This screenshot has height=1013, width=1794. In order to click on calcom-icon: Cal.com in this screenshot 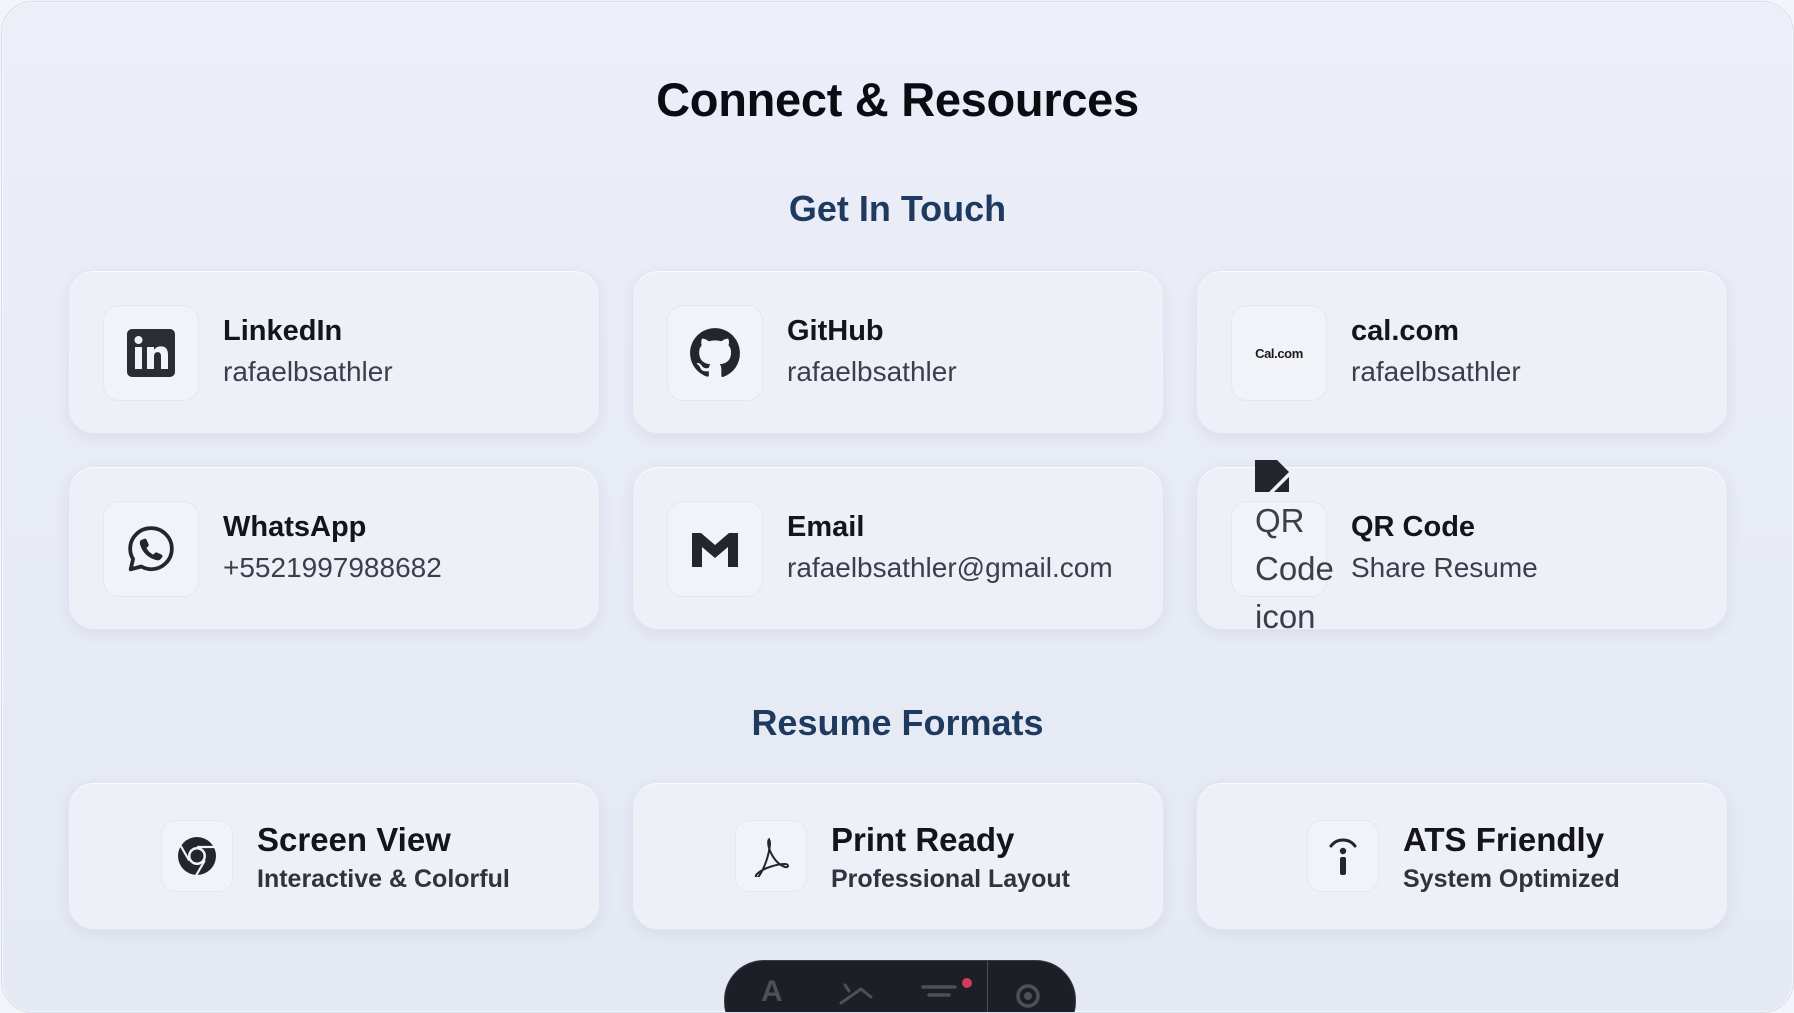, I will do `click(1279, 353)`.